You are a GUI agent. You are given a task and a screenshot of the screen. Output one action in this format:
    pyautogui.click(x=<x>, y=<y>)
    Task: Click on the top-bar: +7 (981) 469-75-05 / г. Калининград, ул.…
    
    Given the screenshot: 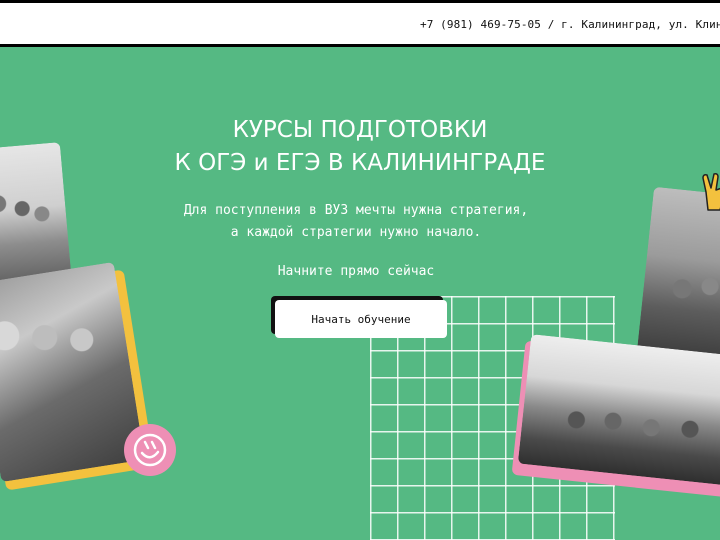 What is the action you would take?
    pyautogui.click(x=360, y=23)
    